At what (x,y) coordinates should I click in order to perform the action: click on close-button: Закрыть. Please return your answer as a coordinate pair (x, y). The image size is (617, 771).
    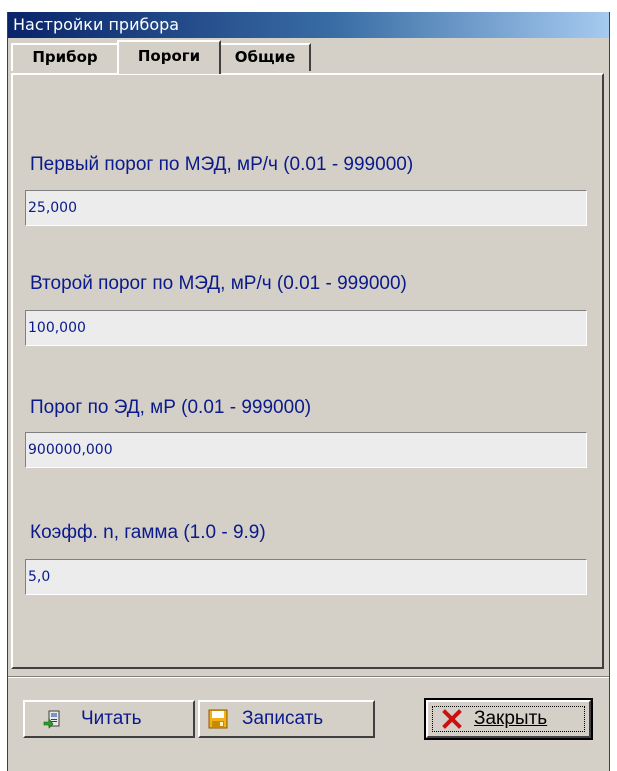
    Looking at the image, I should click on (508, 719).